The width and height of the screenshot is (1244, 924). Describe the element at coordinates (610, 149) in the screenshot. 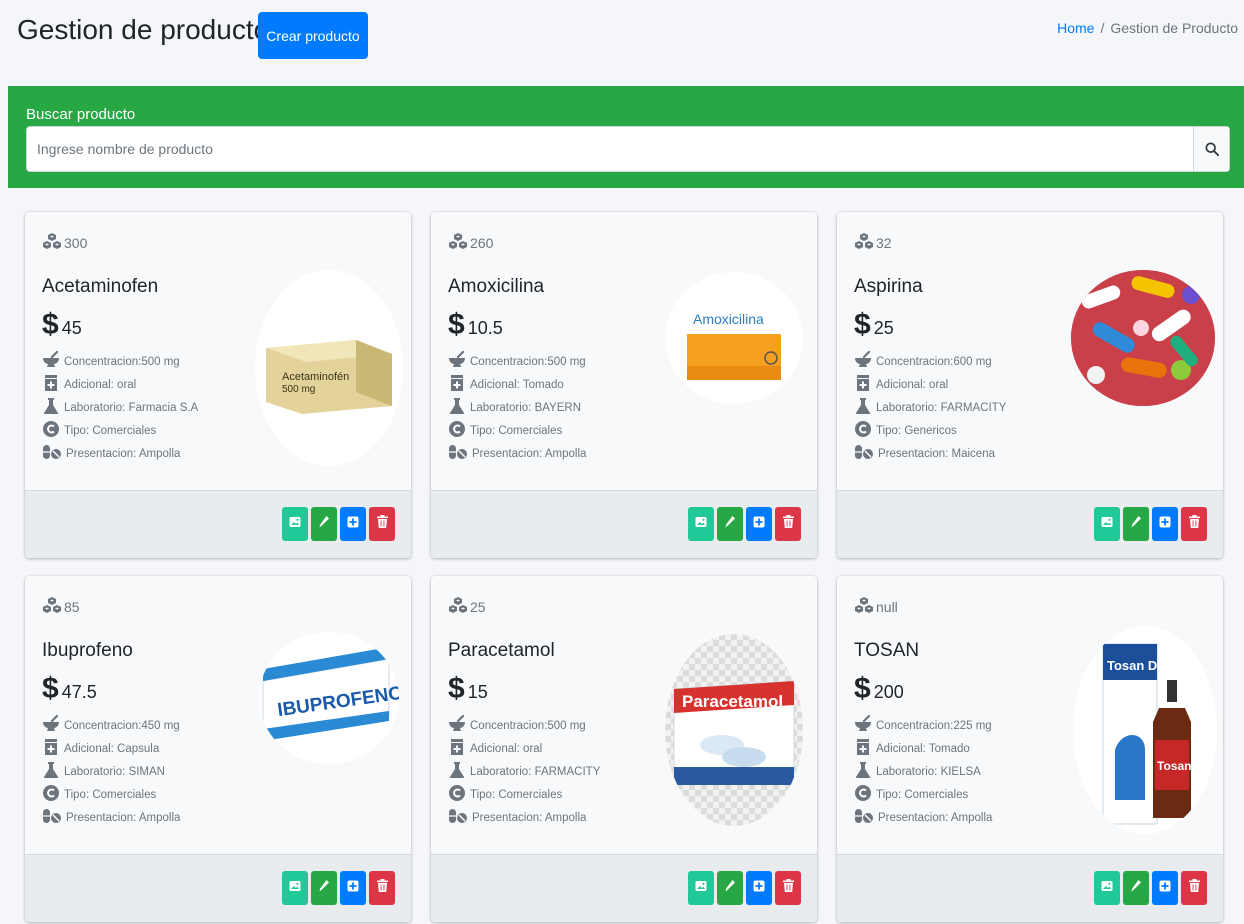

I see `search-input` at that location.